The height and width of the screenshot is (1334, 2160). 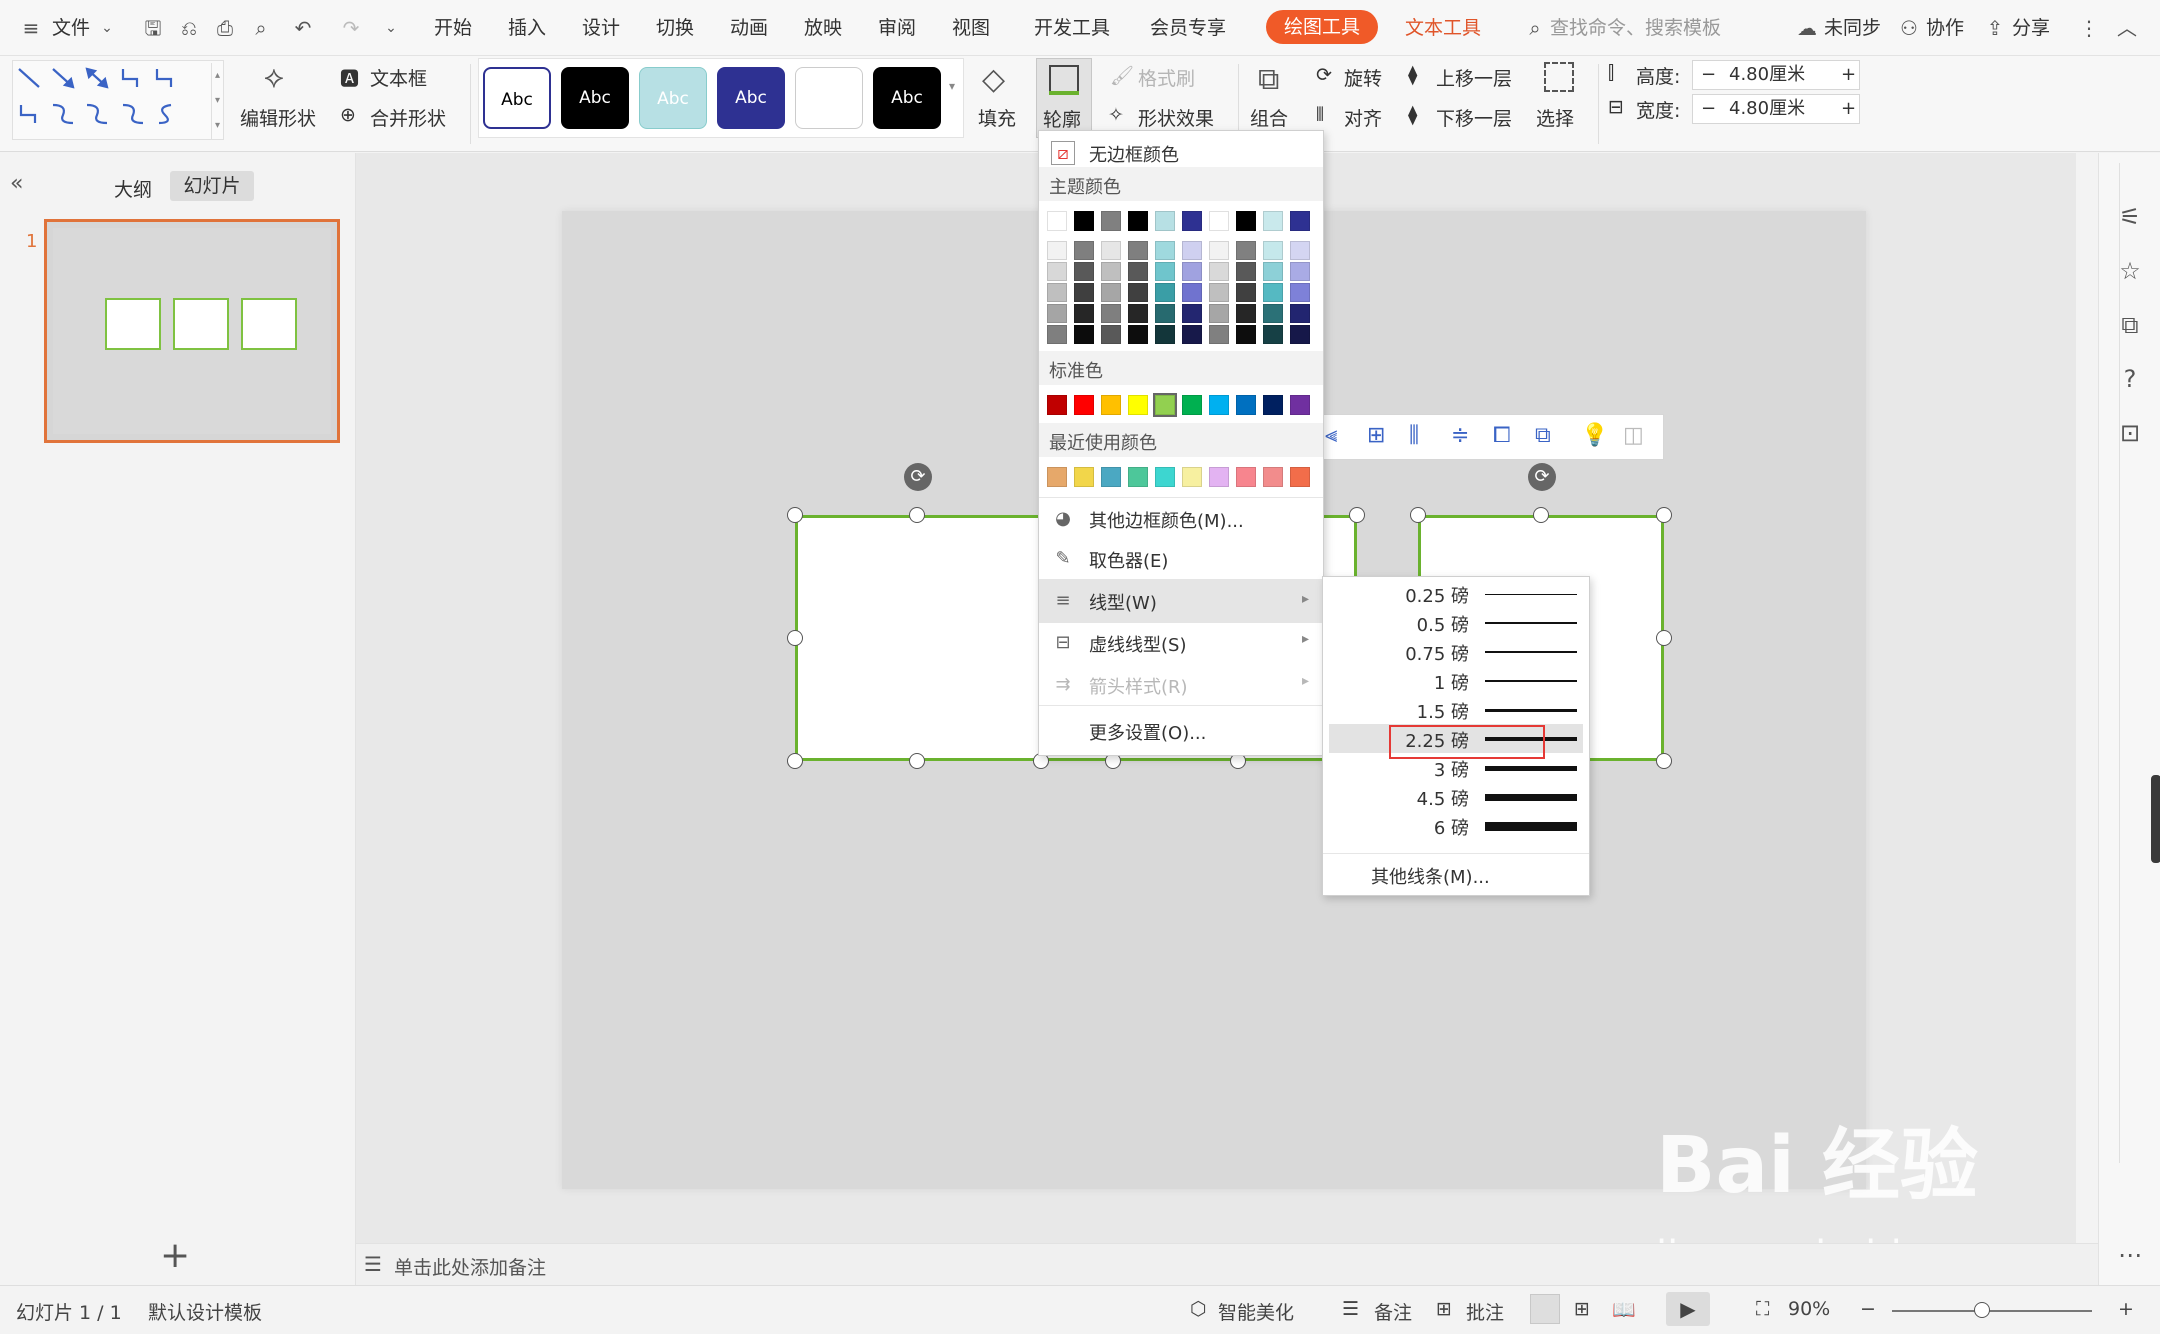 I want to click on zoom-in-icon: +, so click(x=2126, y=1309).